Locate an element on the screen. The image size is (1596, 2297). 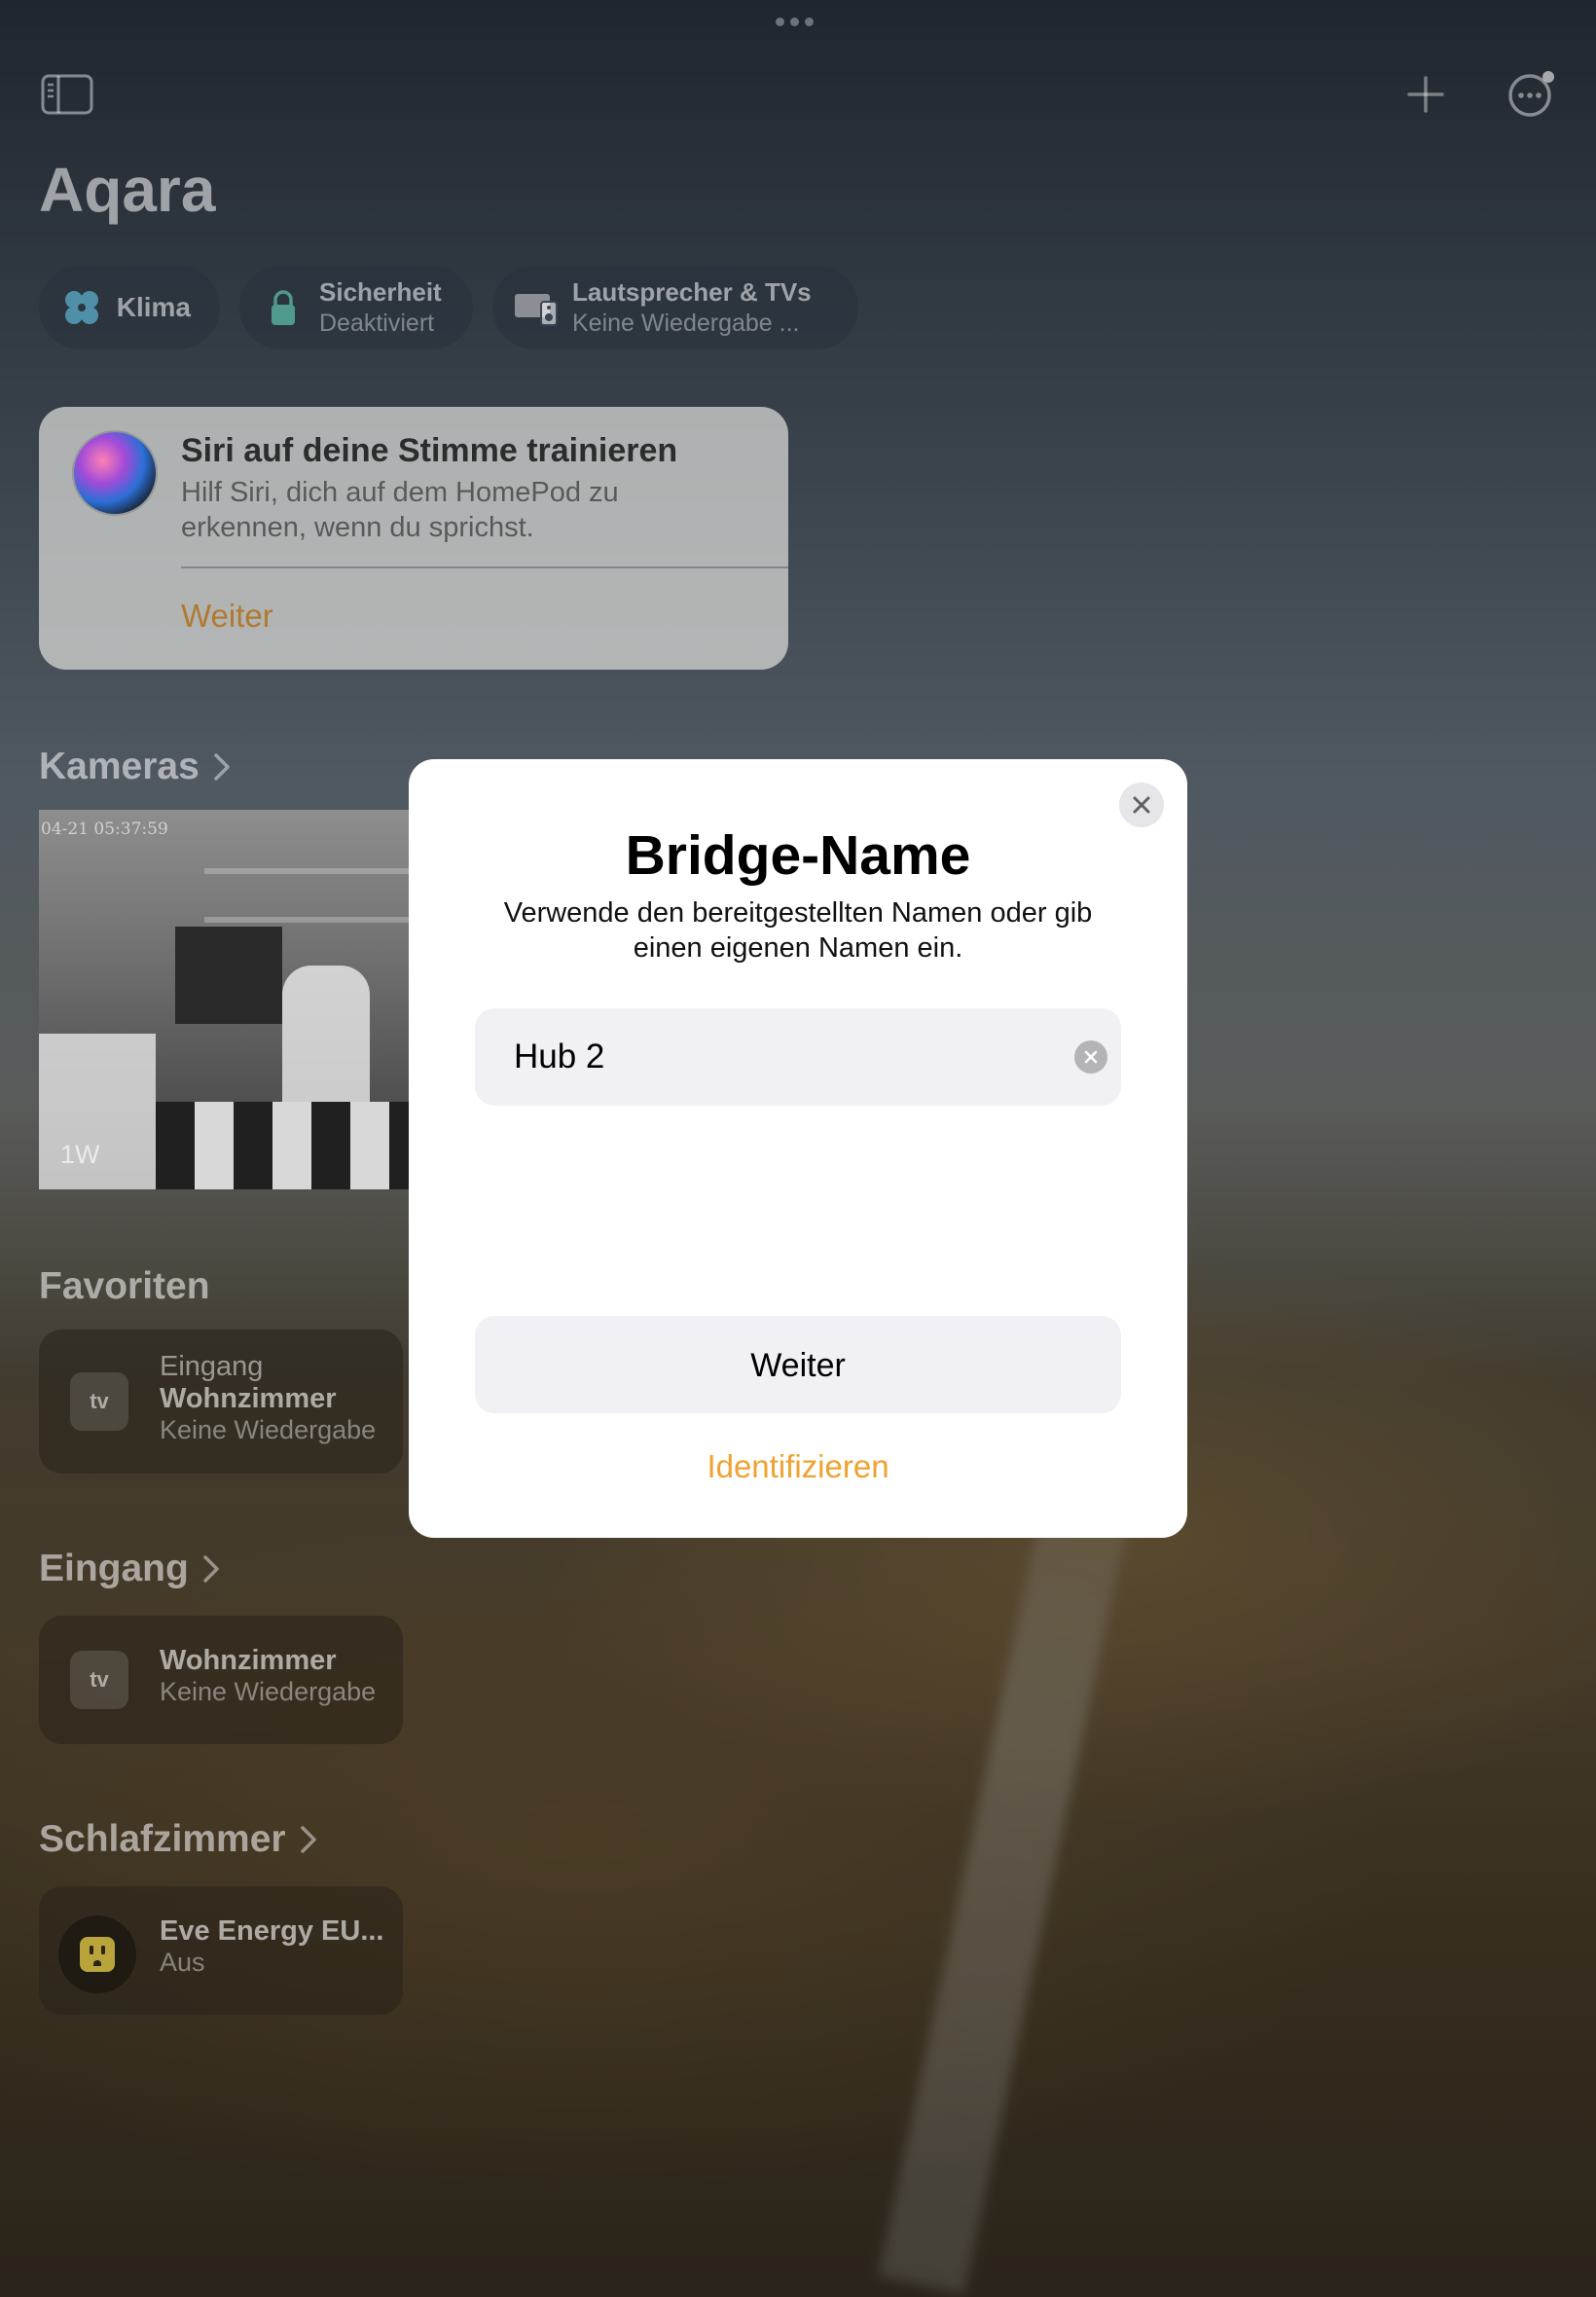
bridge-name-input is located at coordinates (786, 1057).